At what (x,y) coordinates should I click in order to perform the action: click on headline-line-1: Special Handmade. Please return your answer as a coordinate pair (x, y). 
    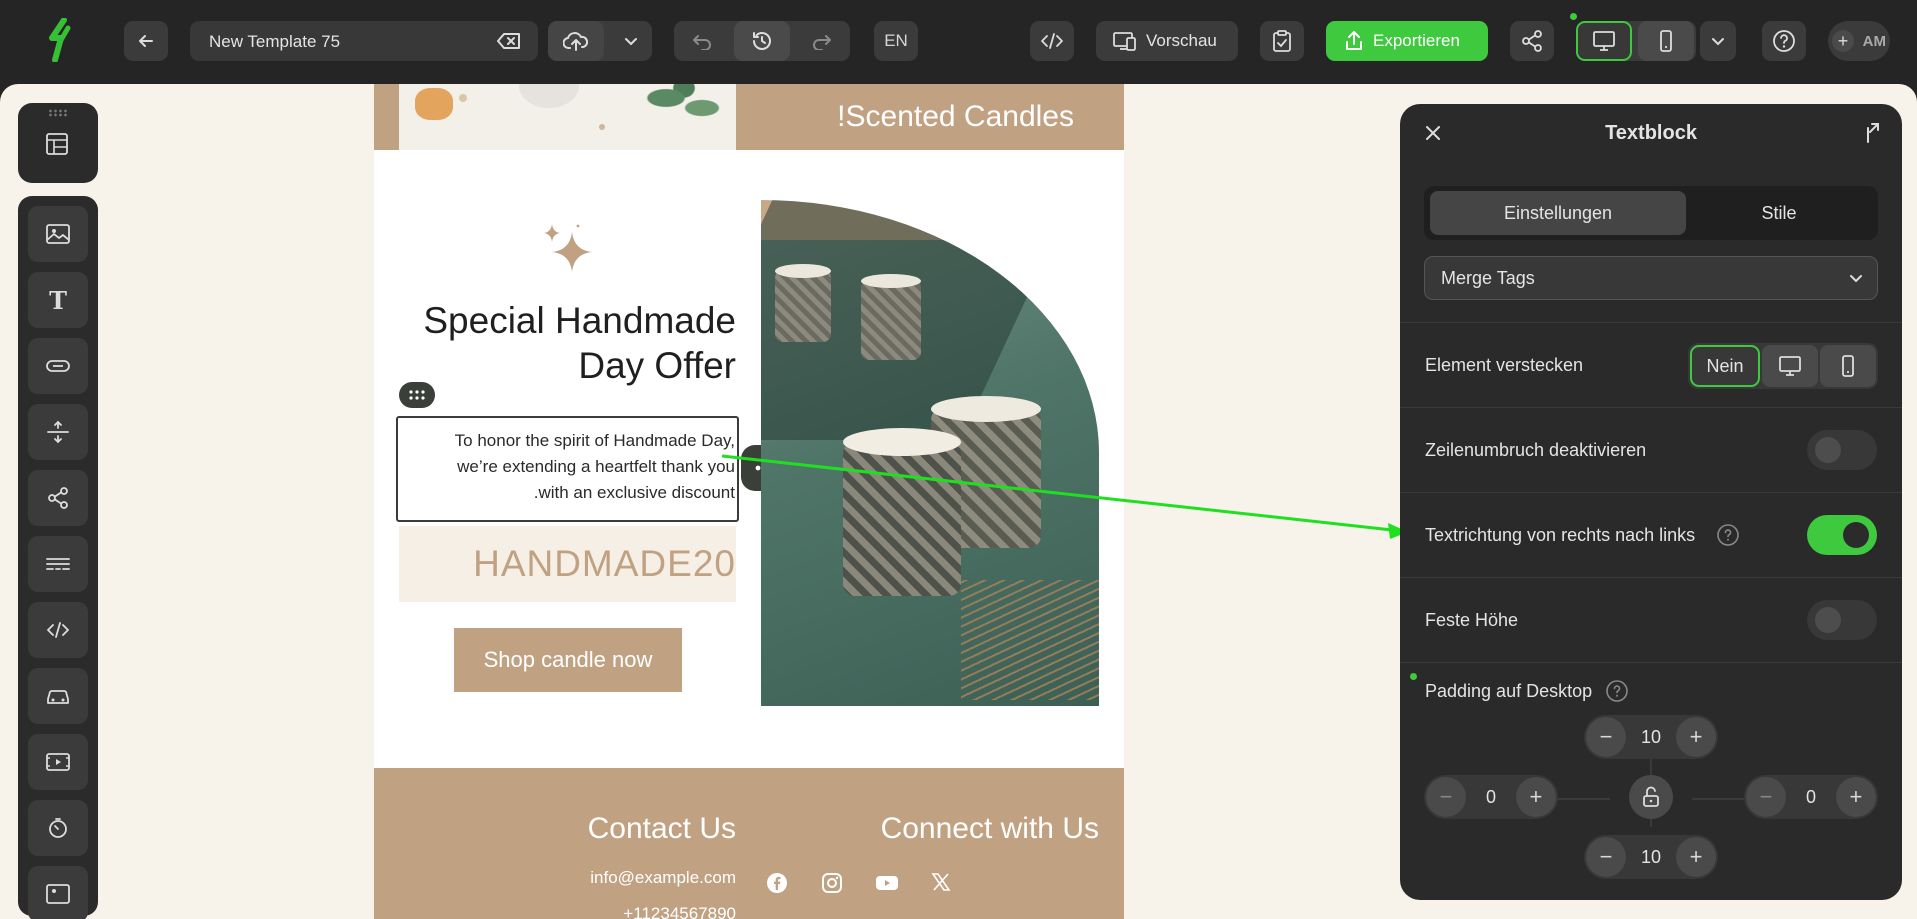
    Looking at the image, I should click on (579, 320).